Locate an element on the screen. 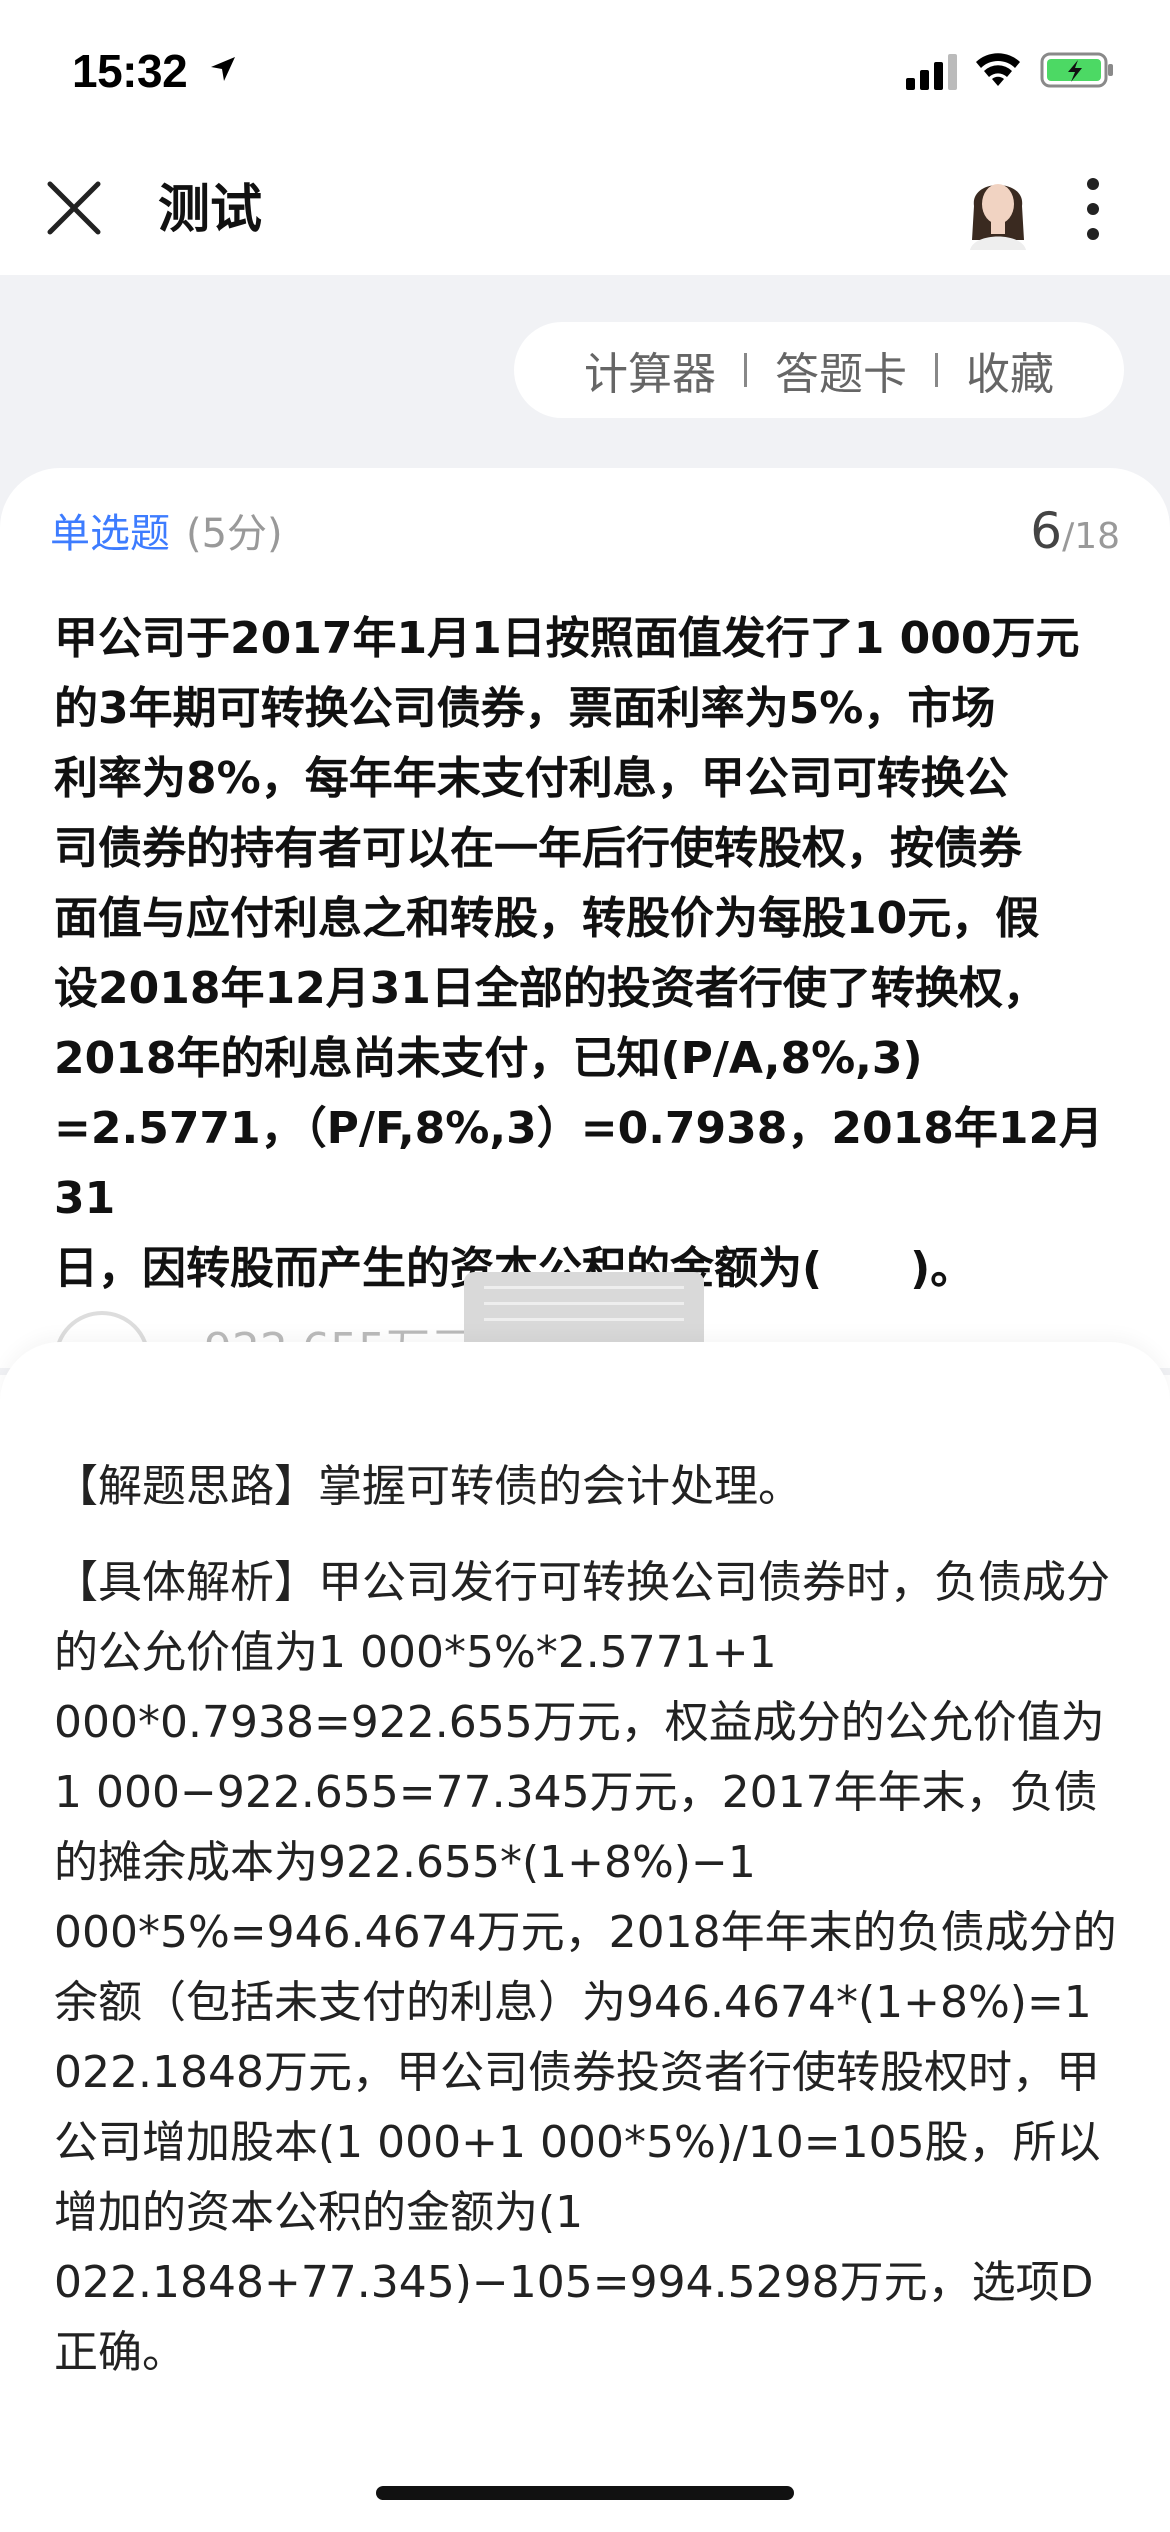  status-time: 15:32 is located at coordinates (130, 71).